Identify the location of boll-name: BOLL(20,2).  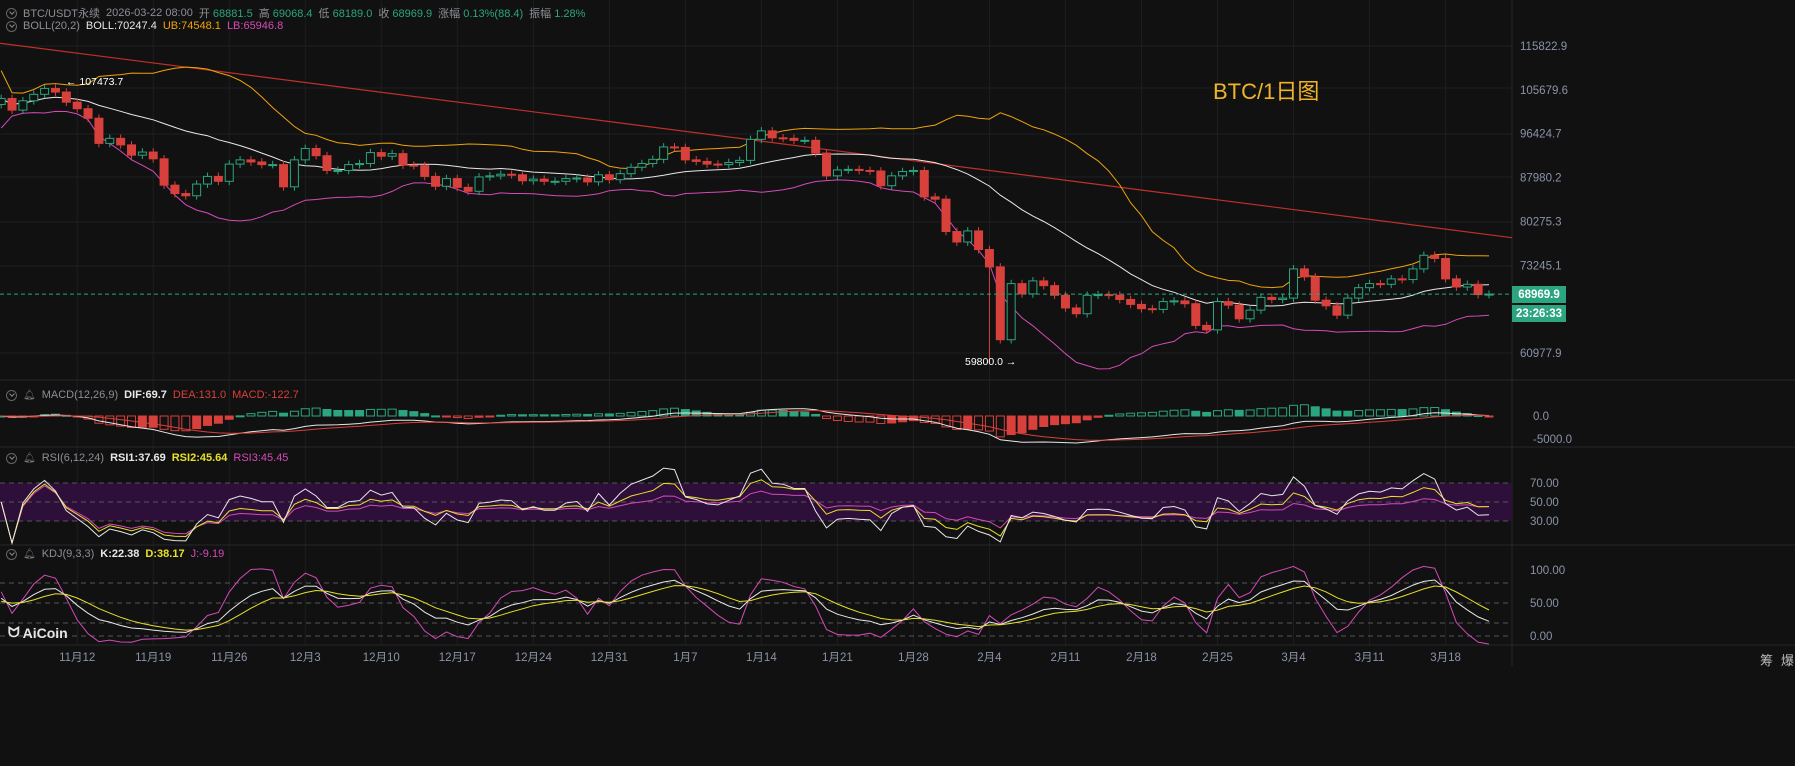
(51, 26).